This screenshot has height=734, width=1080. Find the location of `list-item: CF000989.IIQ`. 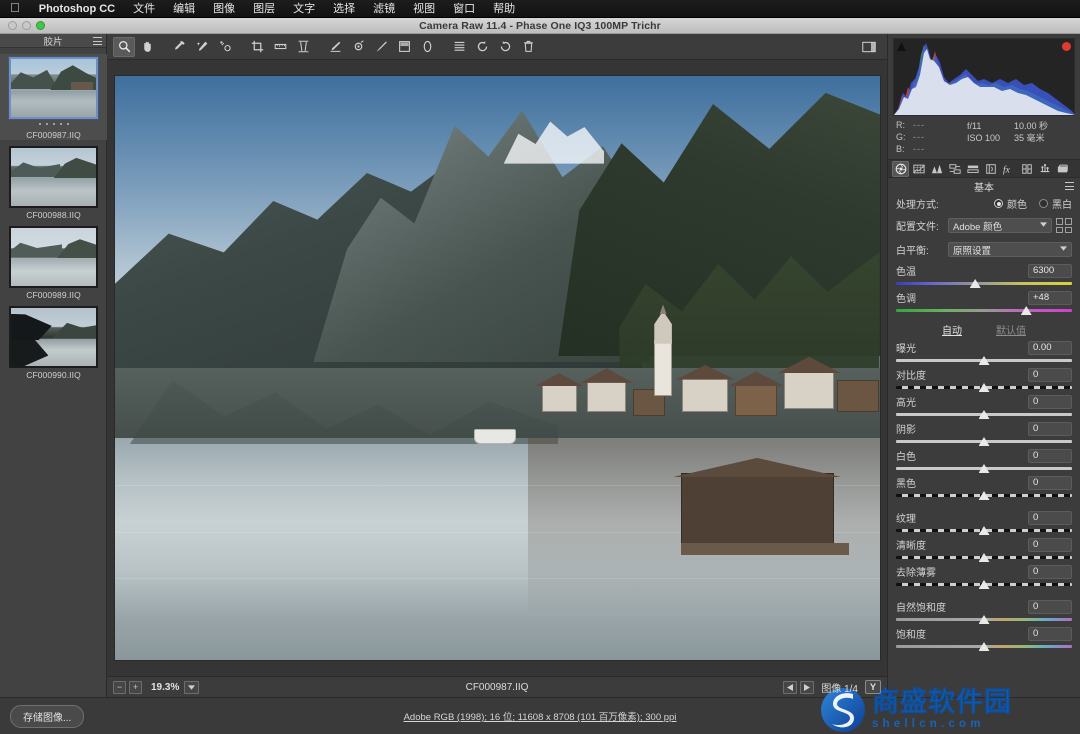

list-item: CF000989.IIQ is located at coordinates (53, 263).